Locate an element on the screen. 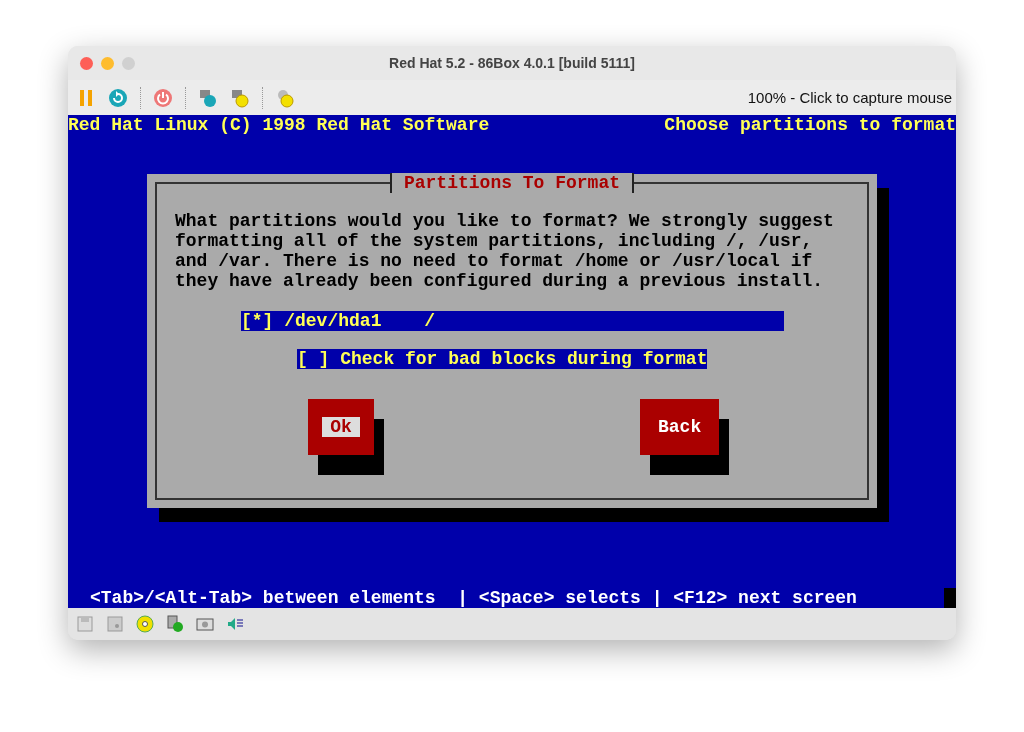 Image resolution: width=1024 pixels, height=732 pixels. power-icon is located at coordinates (163, 97).